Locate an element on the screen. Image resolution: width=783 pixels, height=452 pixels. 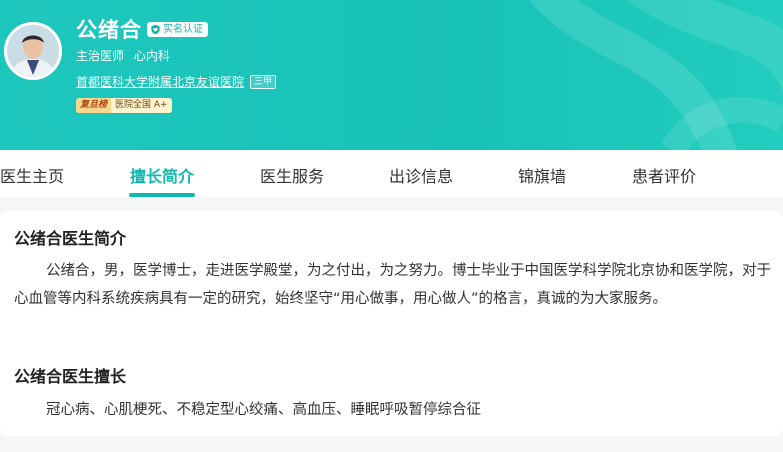
ranking-level: 医院全国 A+ is located at coordinates (141, 105).